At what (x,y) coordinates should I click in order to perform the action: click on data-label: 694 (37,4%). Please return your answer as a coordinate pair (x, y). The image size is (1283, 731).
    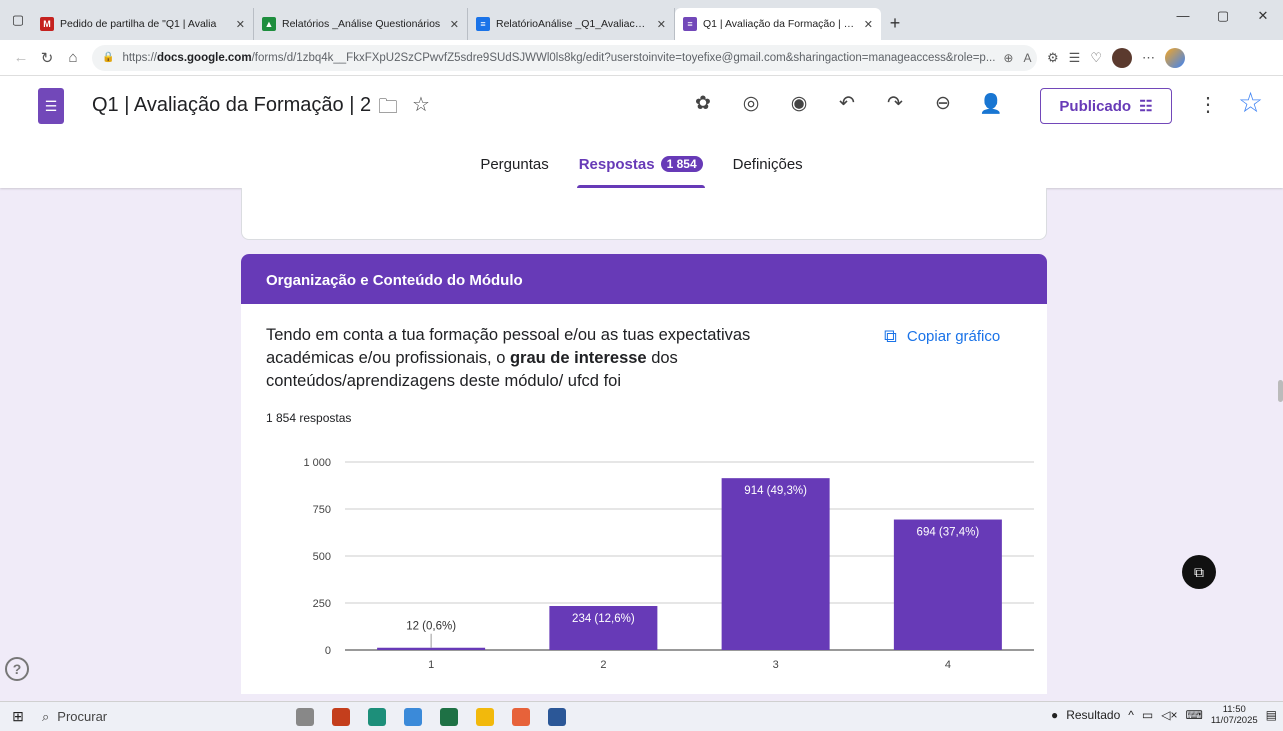
    Looking at the image, I should click on (948, 533).